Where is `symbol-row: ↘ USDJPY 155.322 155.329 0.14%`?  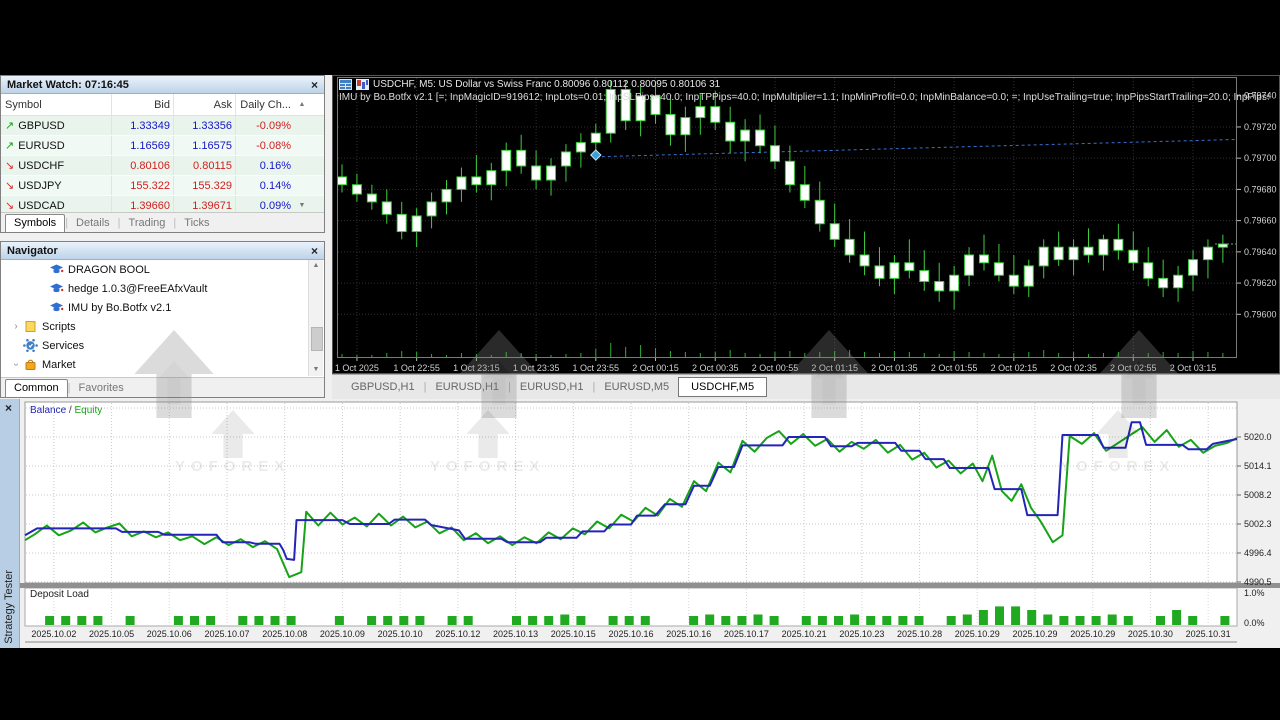 symbol-row: ↘ USDJPY 155.322 155.329 0.14% is located at coordinates (162, 186).